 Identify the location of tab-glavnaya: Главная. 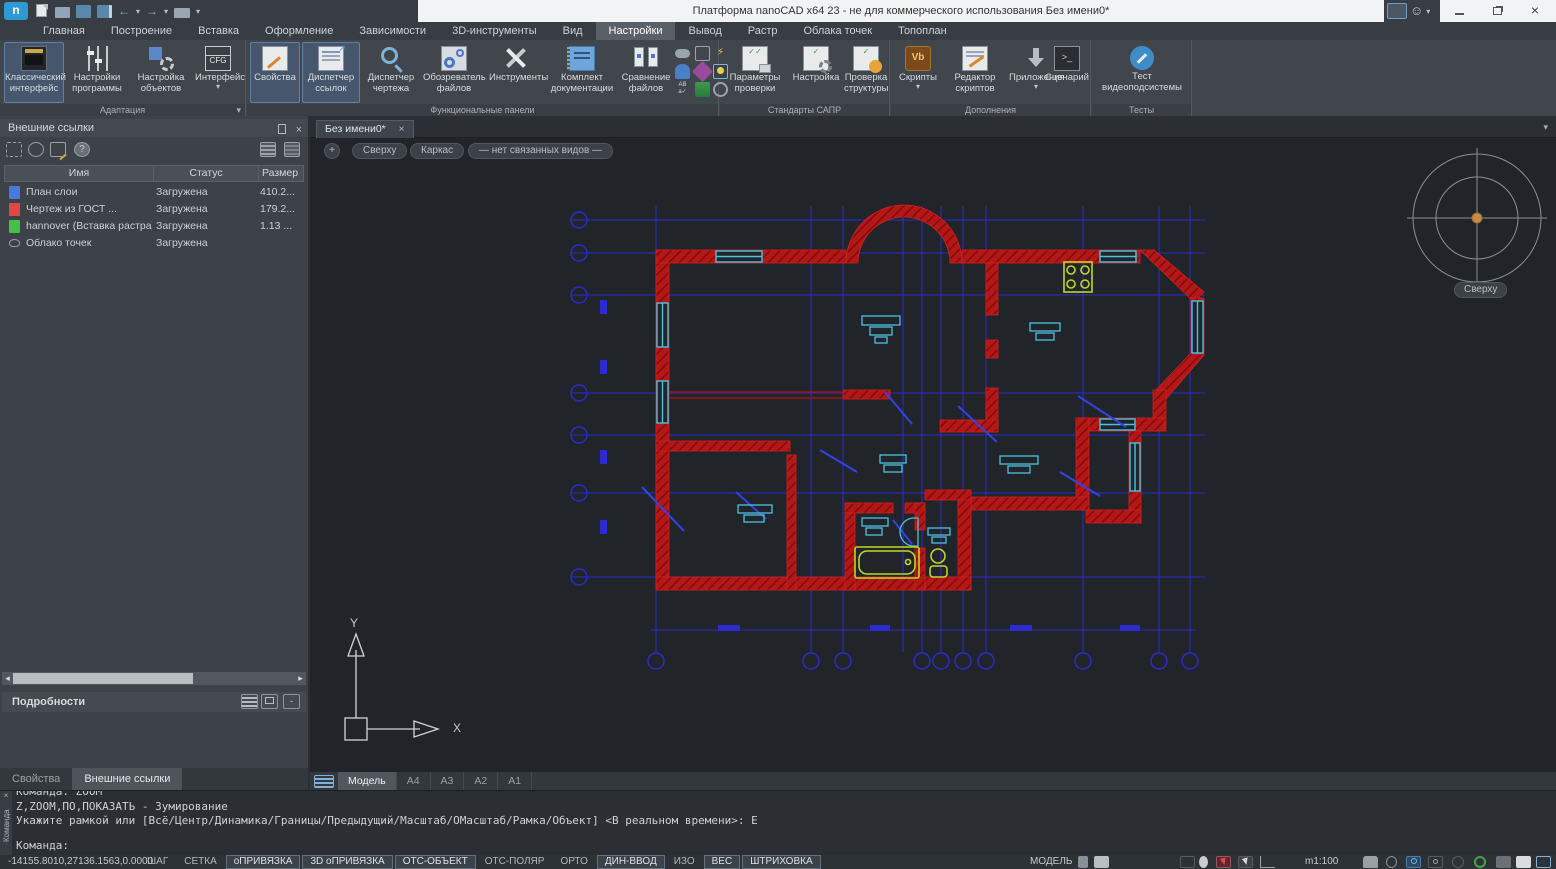
(64, 31).